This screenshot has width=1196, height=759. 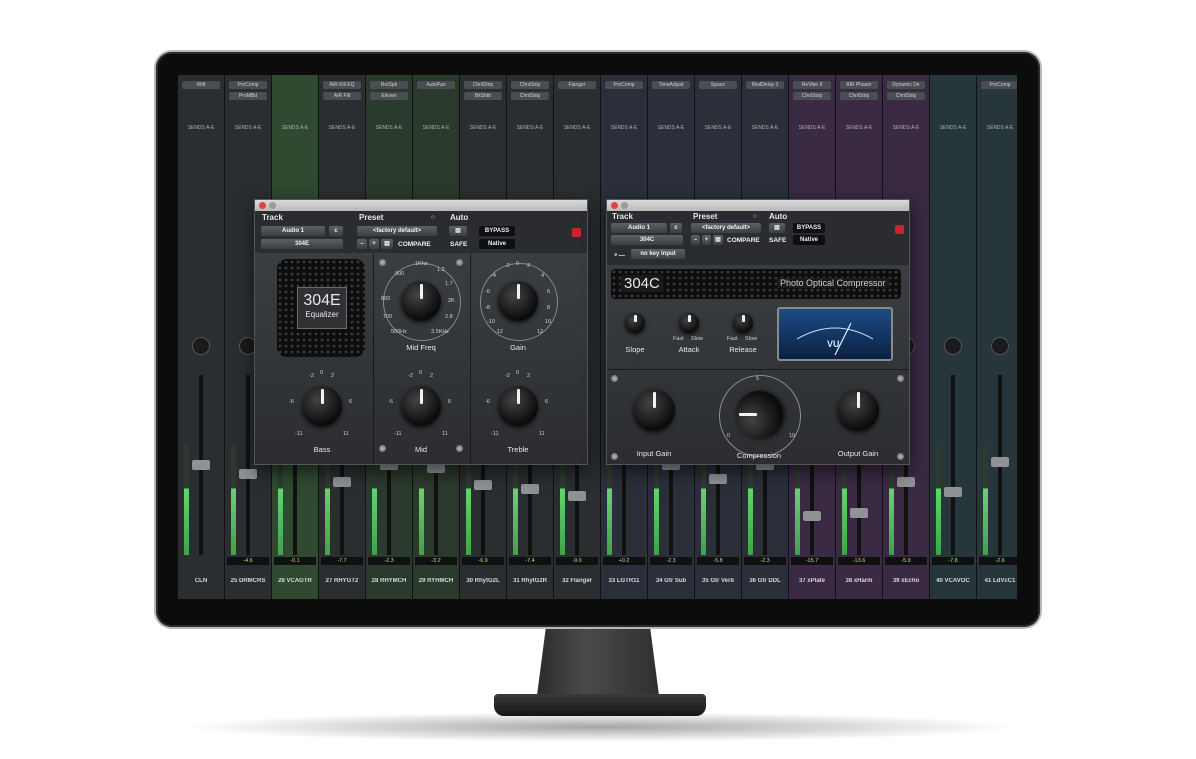 I want to click on track-name: 38 xHarm, so click(x=859, y=581).